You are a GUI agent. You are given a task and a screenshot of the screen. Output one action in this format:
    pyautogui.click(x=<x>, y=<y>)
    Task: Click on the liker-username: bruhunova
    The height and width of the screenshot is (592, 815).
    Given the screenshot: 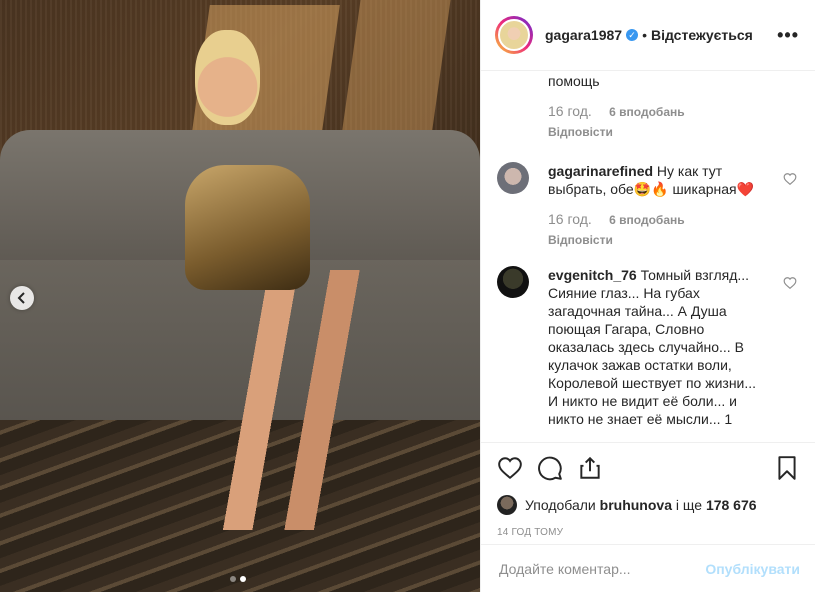 What is the action you would take?
    pyautogui.click(x=636, y=505)
    